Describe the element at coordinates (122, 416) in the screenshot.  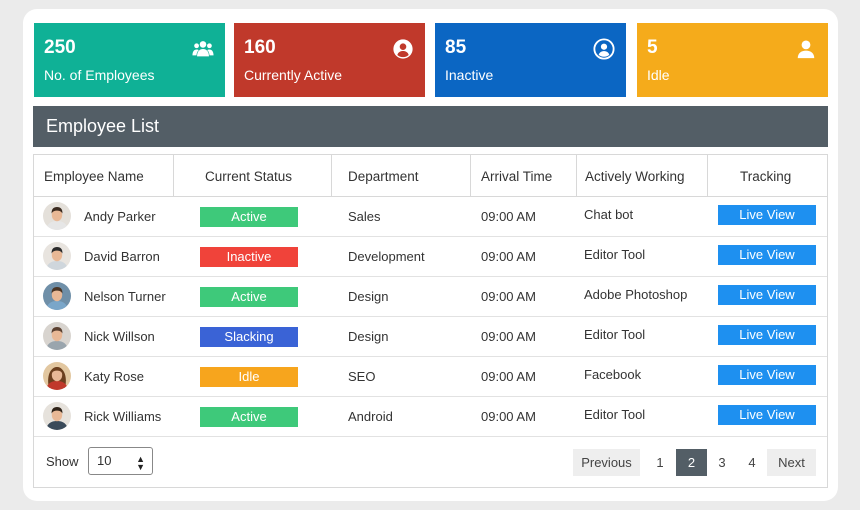
I see `employee-name: Rick Williams` at that location.